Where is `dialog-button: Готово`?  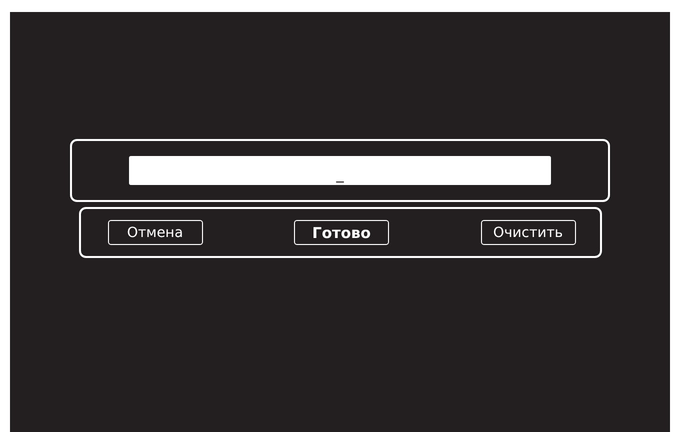
dialog-button: Готово is located at coordinates (341, 232).